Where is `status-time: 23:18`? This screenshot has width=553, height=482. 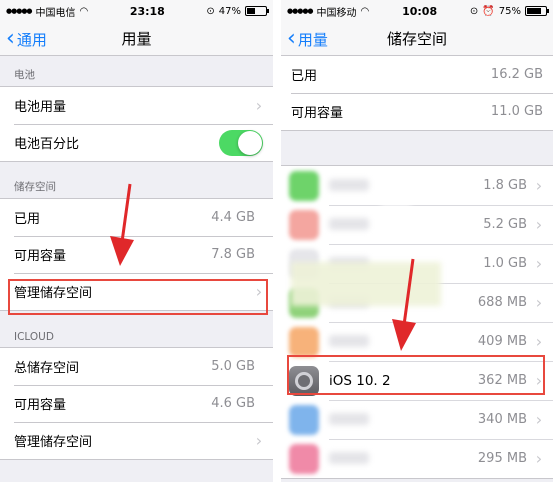 status-time: 23:18 is located at coordinates (147, 11).